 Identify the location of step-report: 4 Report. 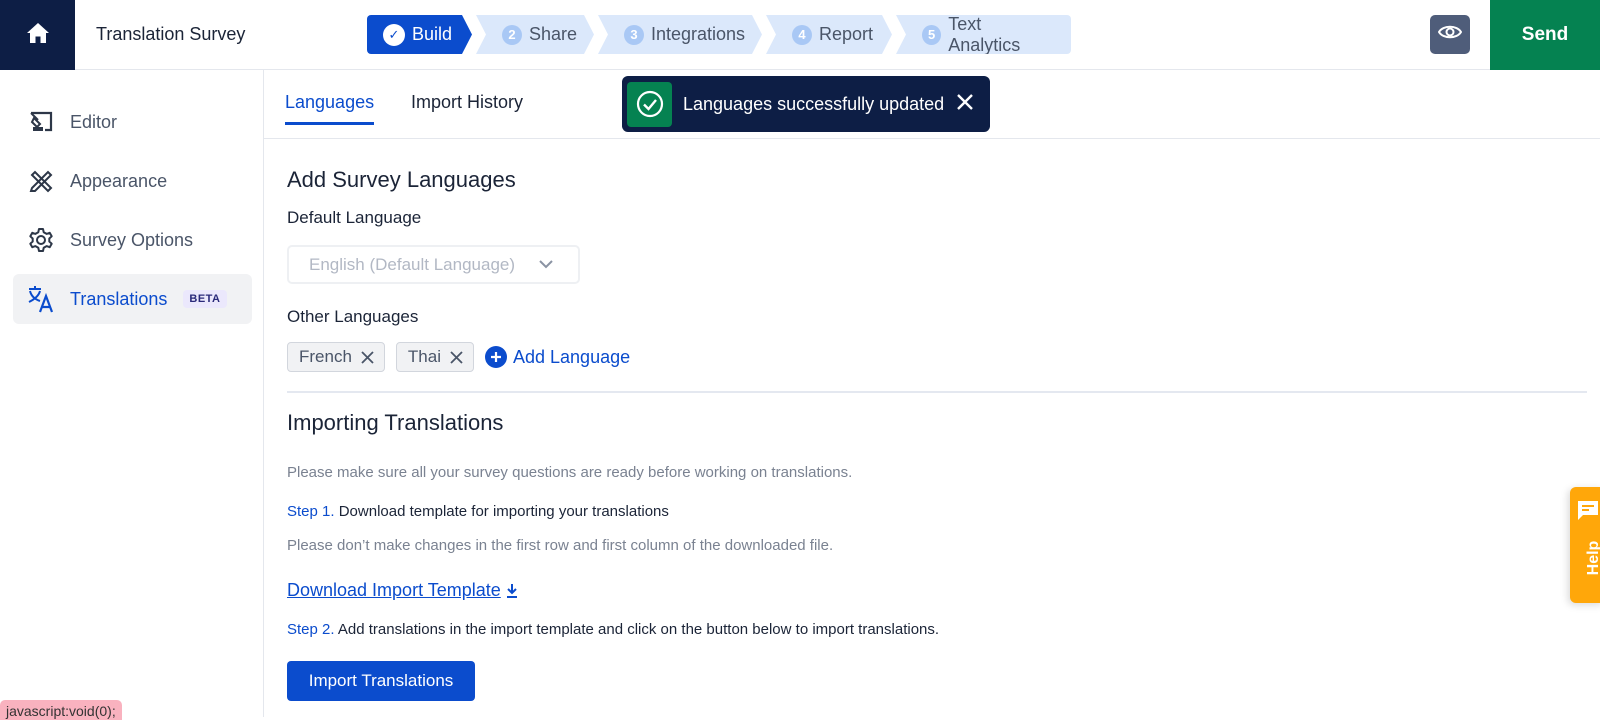
(829, 34).